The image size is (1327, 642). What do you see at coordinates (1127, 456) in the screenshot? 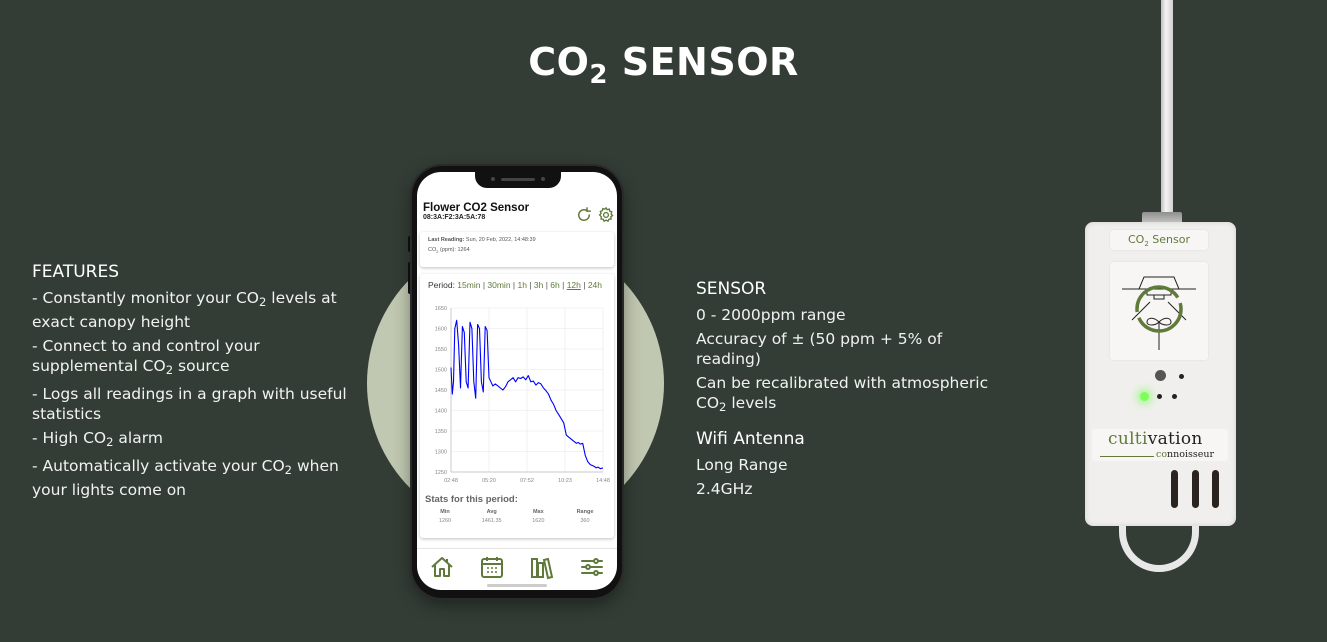
I see `brand-divider` at bounding box center [1127, 456].